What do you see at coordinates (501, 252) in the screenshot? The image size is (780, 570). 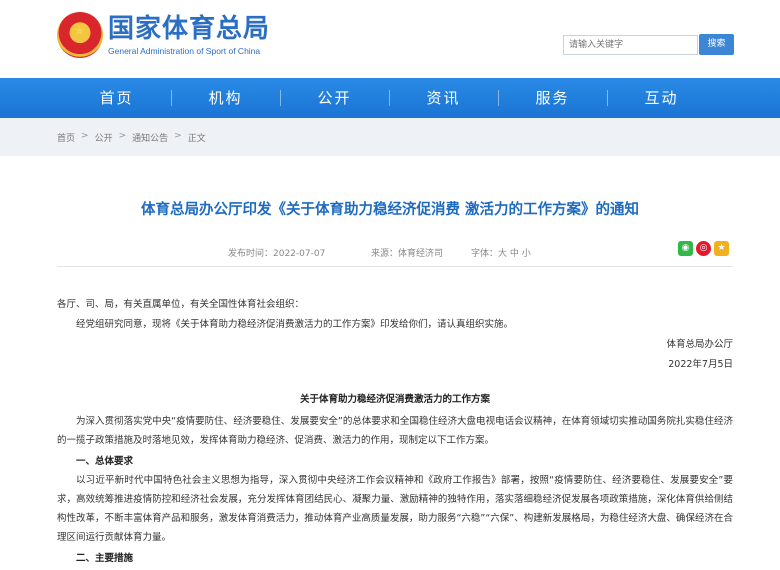 I see `font-size-switcher: 字体：大 中 小` at bounding box center [501, 252].